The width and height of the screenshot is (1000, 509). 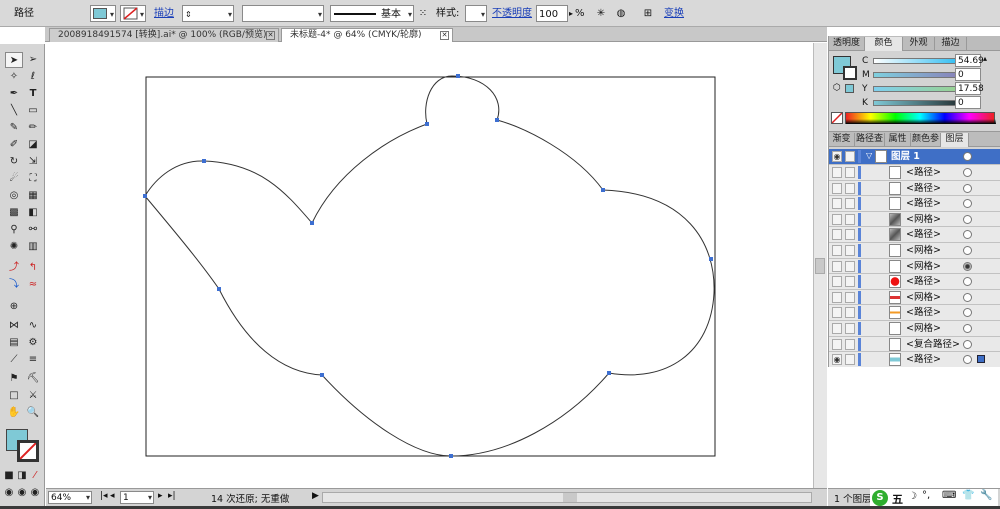 What do you see at coordinates (33, 128) in the screenshot?
I see `pencil-icon: ✏` at bounding box center [33, 128].